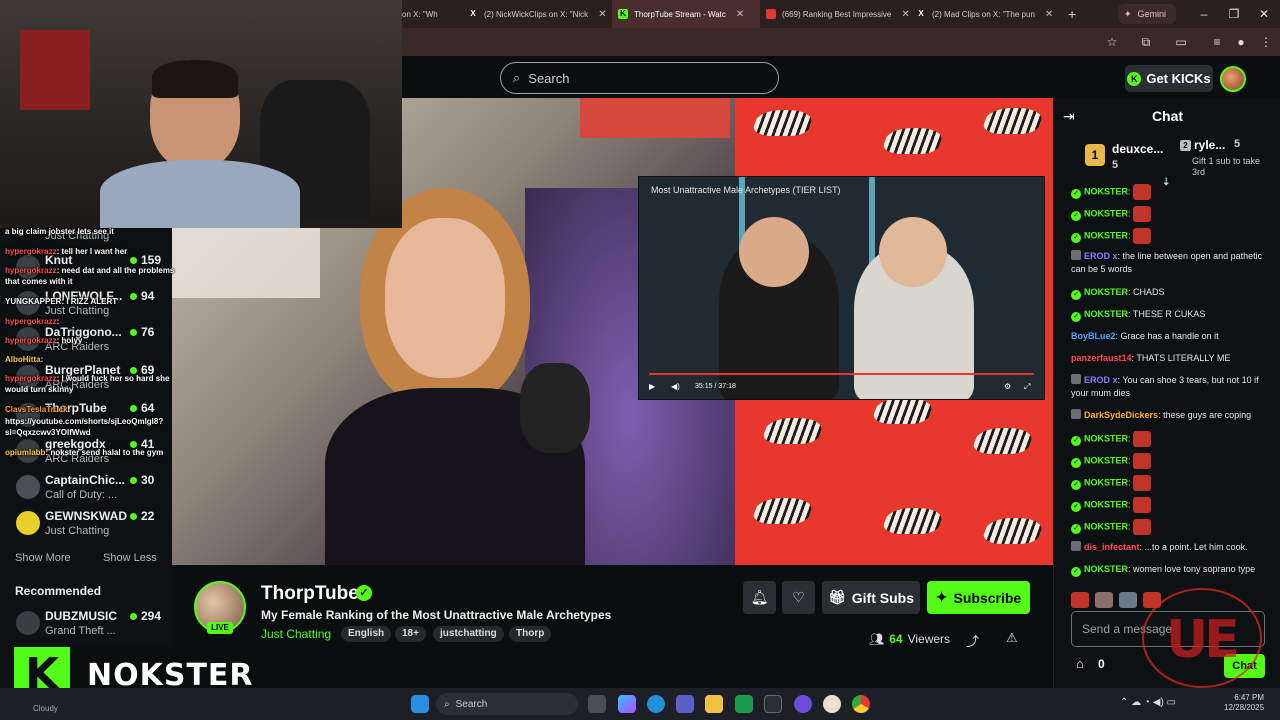 The width and height of the screenshot is (1280, 720). Describe the element at coordinates (1181, 42) in the screenshot. I see `cast-icon: ▭` at that location.